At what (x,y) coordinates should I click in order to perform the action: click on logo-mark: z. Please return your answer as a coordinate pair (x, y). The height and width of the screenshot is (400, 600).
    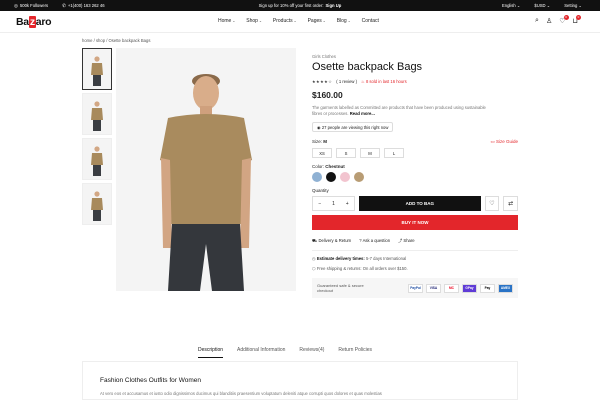
    Looking at the image, I should click on (32, 22).